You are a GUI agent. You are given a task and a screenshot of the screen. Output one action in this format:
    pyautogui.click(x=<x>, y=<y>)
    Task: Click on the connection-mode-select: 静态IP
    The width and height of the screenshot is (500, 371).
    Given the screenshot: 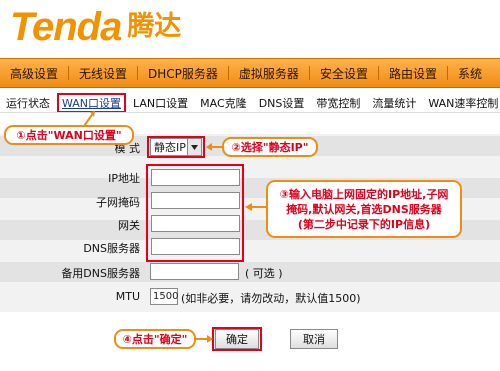 What is the action you would take?
    pyautogui.click(x=176, y=147)
    